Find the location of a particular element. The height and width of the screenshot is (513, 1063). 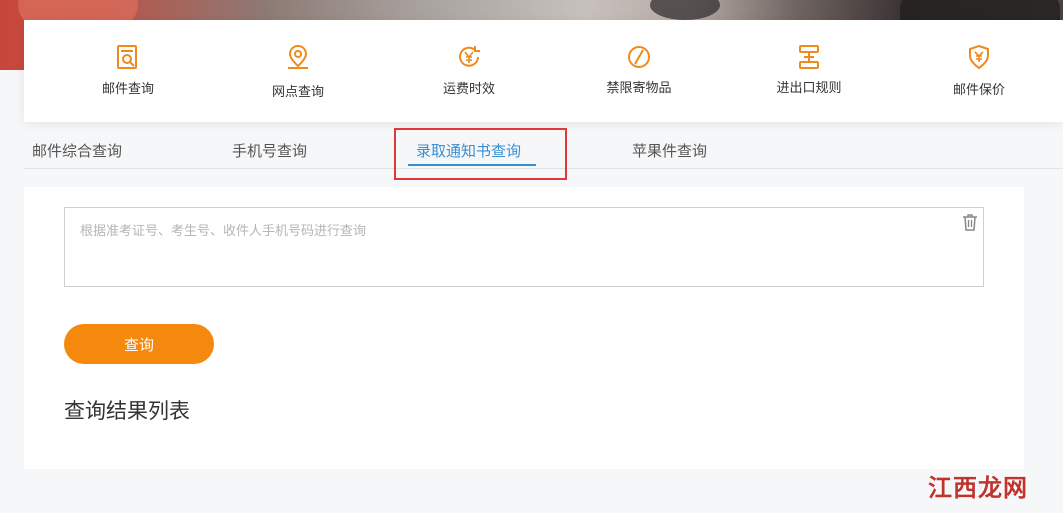

service-prohibited-items: 禁限寄物品 is located at coordinates (639, 71).